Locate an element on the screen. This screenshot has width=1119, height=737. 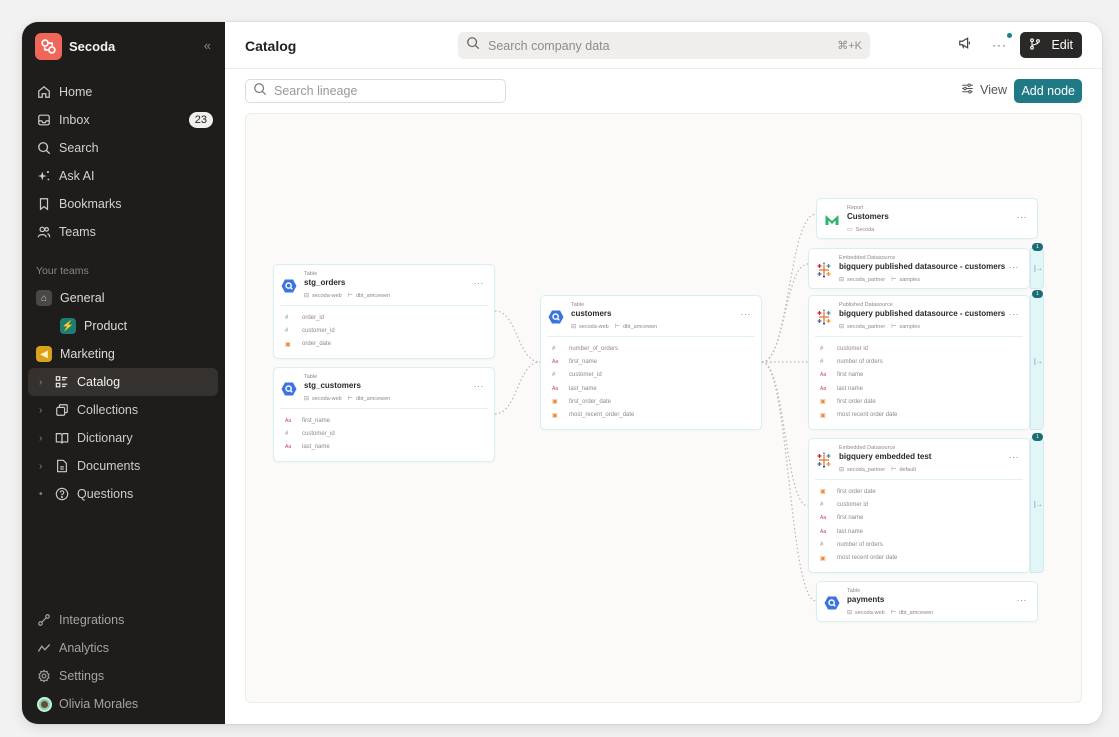
brand: Secoda is located at coordinates (75, 46).